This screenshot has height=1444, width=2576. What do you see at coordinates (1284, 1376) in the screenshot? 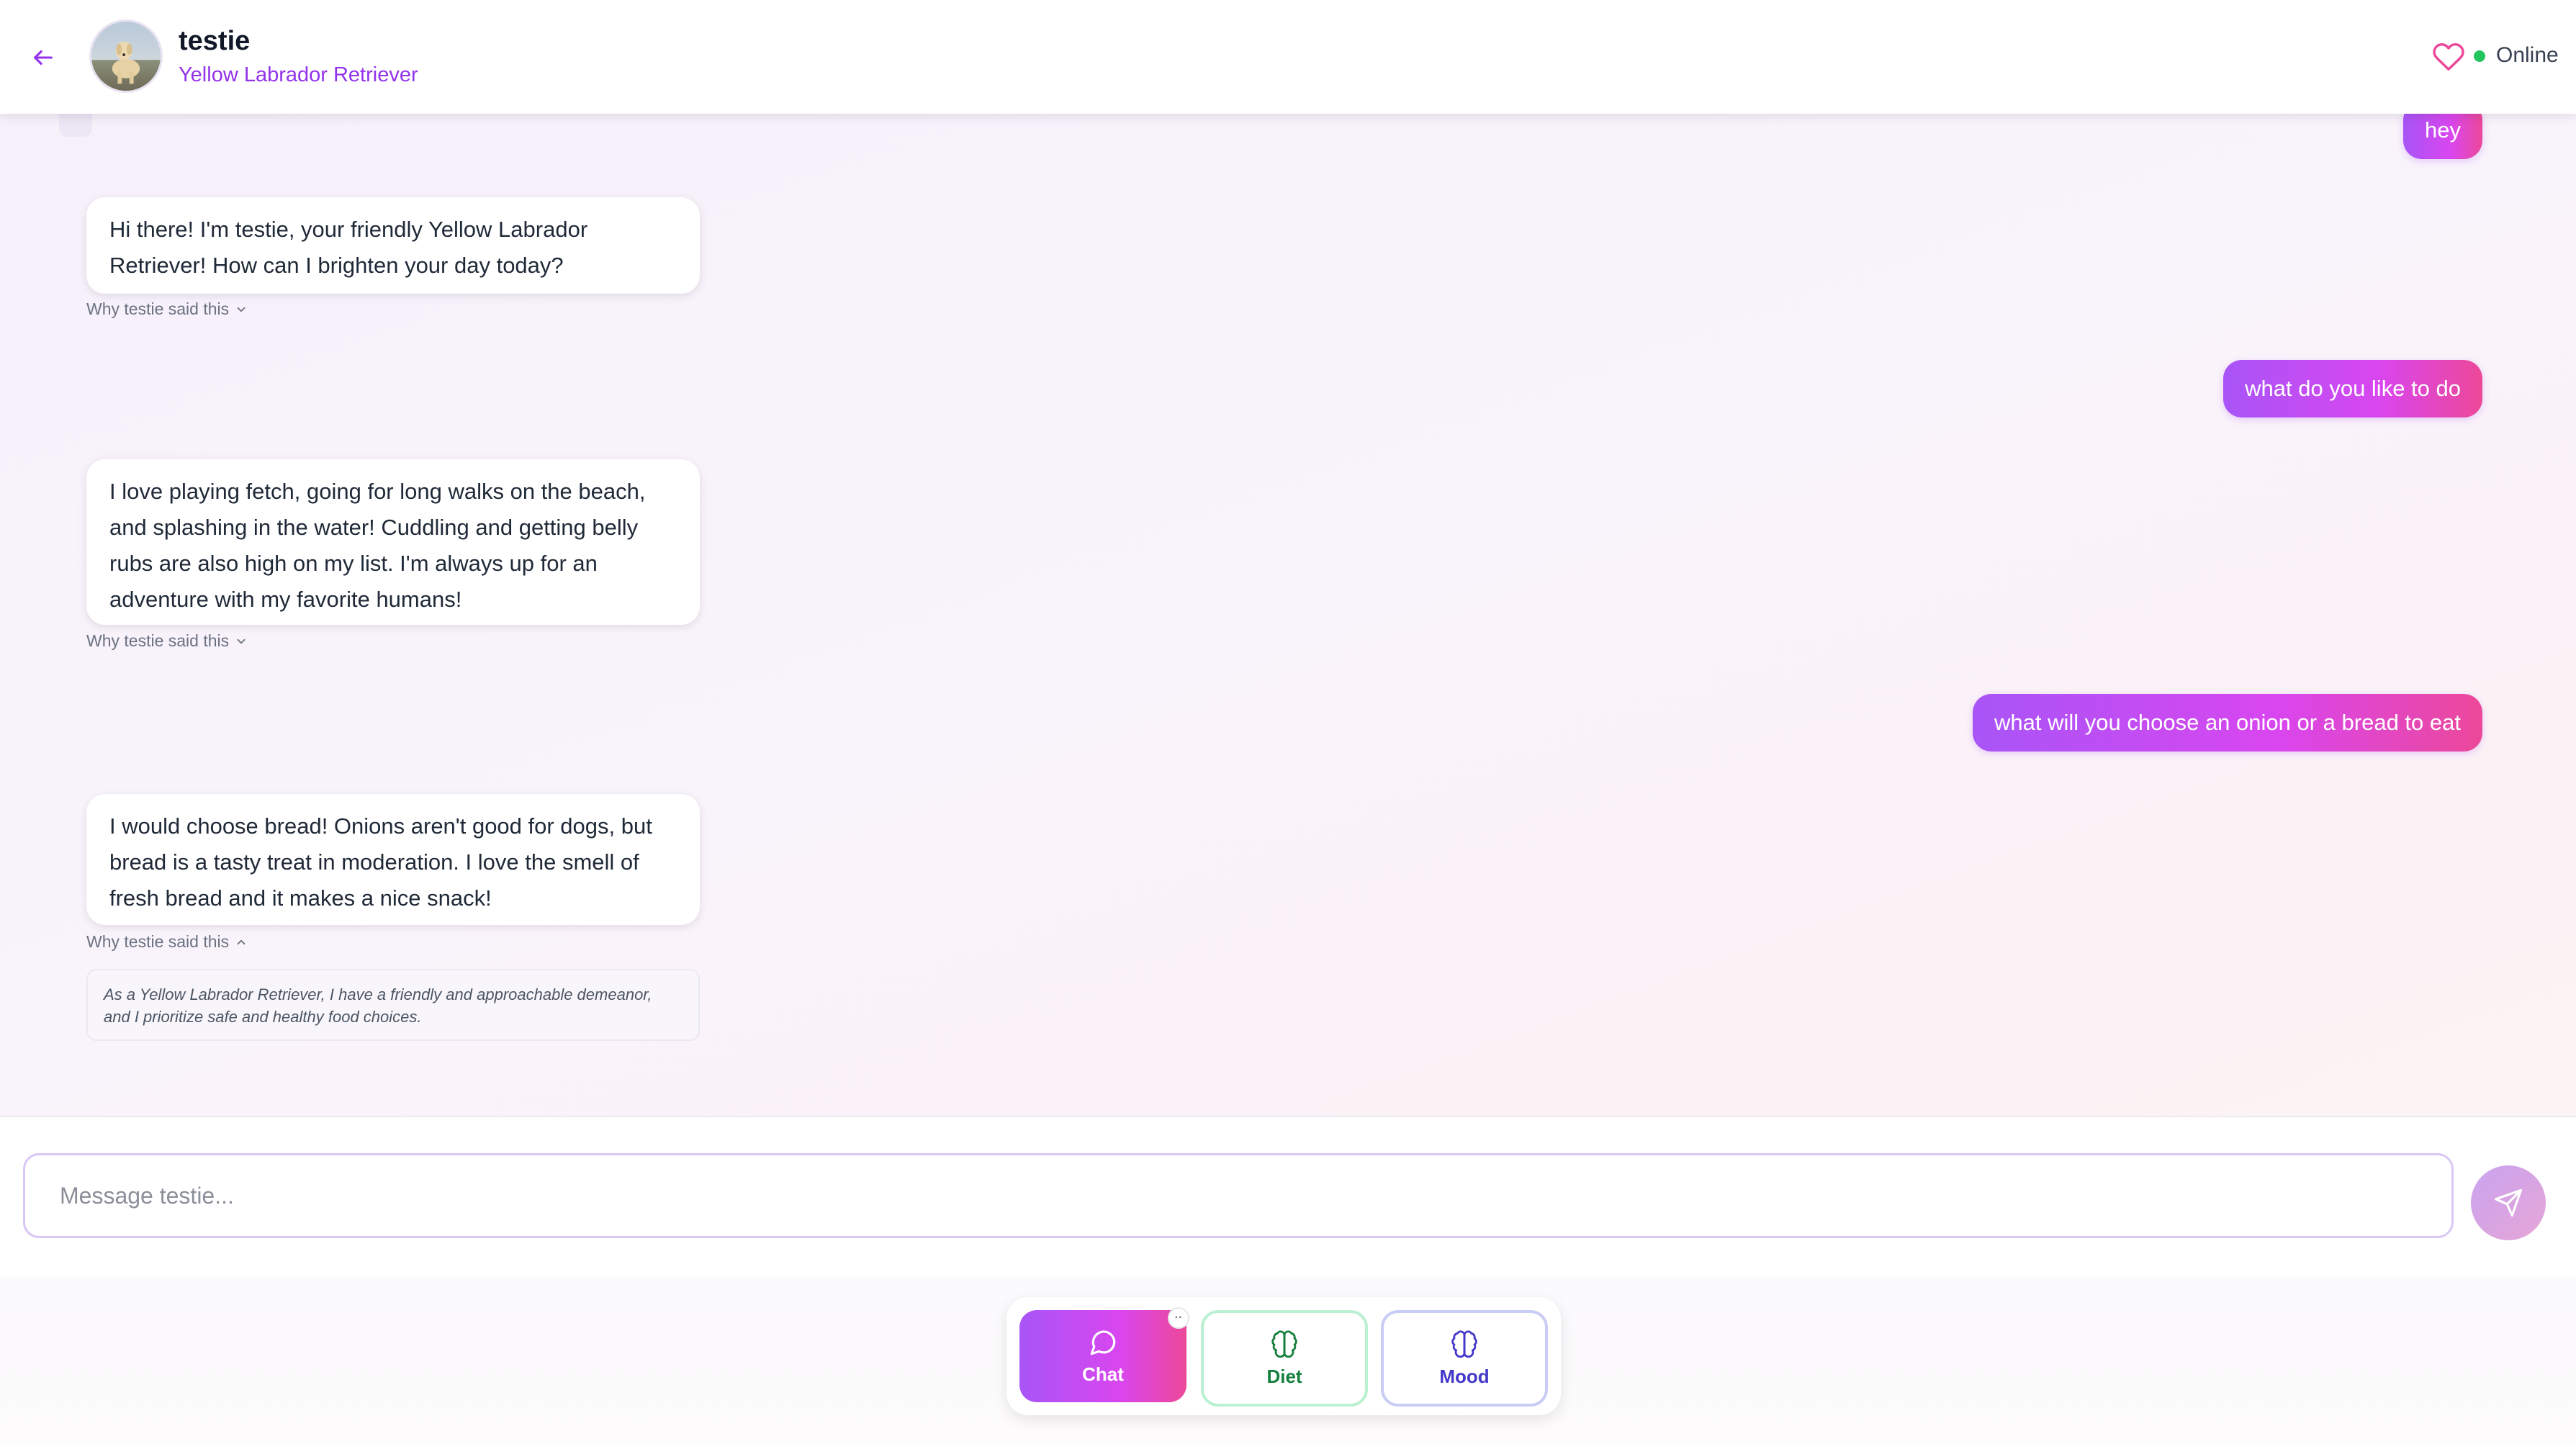
I see `tab-diet-label: Diet` at bounding box center [1284, 1376].